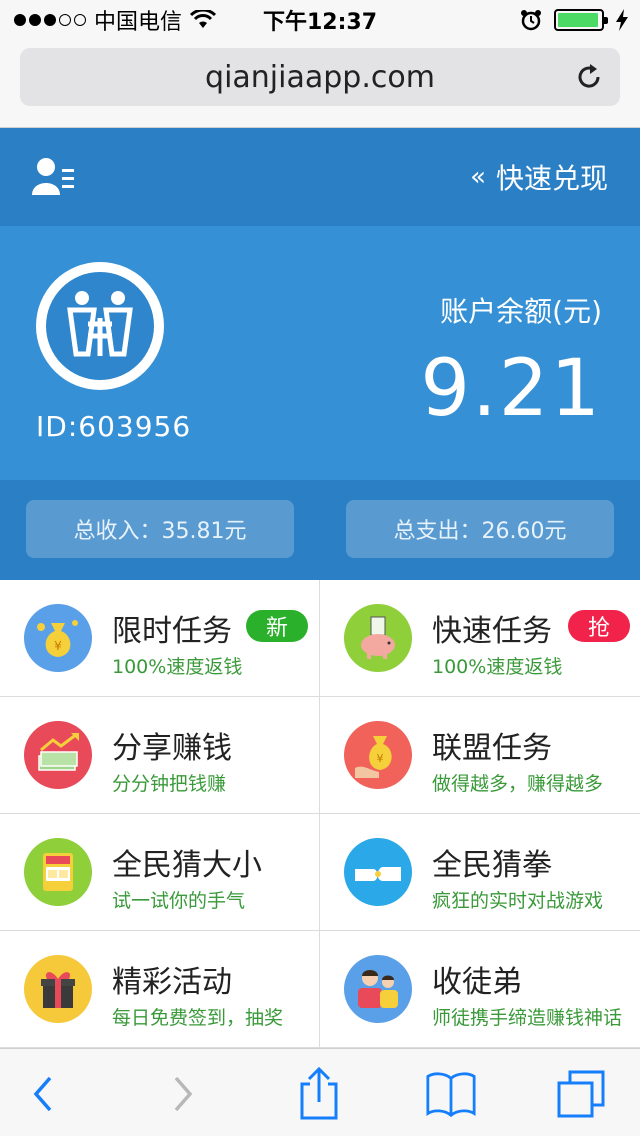 The height and width of the screenshot is (1136, 640). I want to click on status-bar: 中国电信 下午12:37, so click(320, 20).